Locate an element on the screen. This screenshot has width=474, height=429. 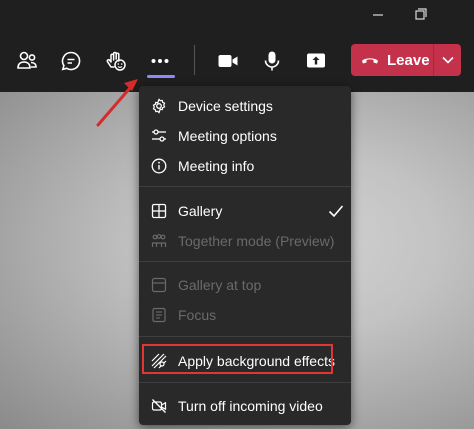
leave-options-button is located at coordinates (447, 60).